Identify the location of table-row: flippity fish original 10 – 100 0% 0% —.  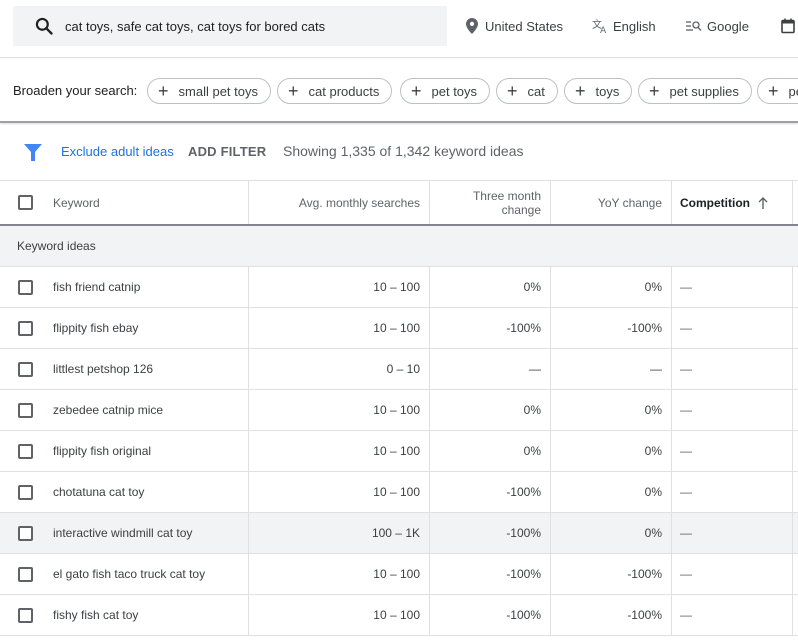
(399, 451).